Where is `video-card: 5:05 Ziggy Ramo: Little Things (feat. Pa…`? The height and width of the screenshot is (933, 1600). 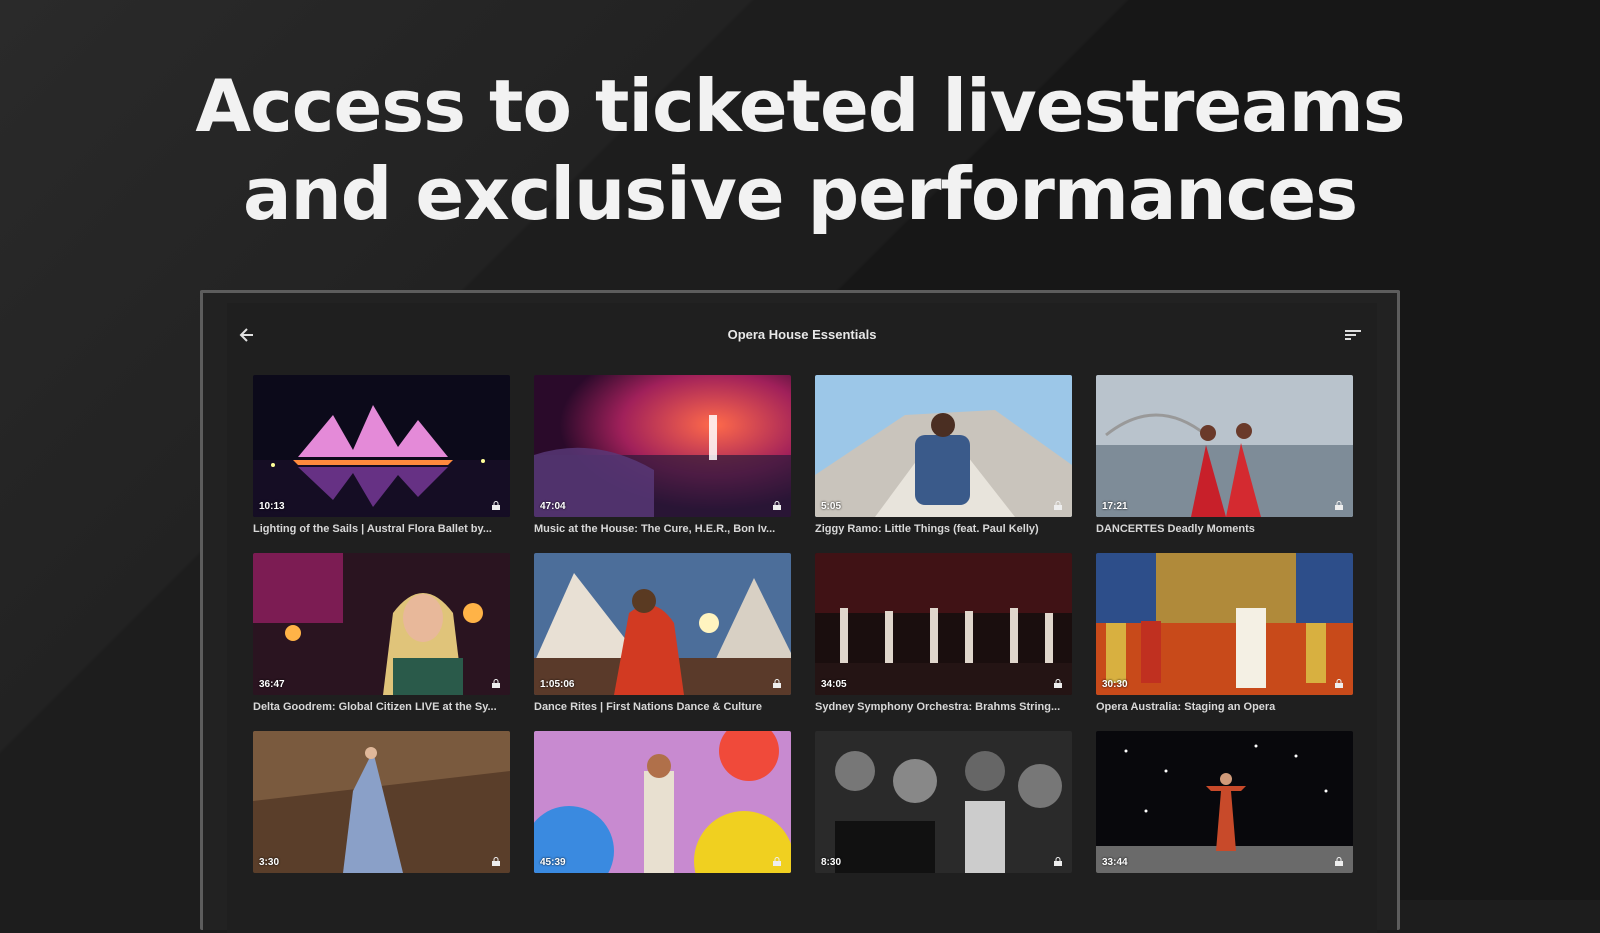
video-card: 5:05 Ziggy Ramo: Little Things (feat. Pa… is located at coordinates (943, 455).